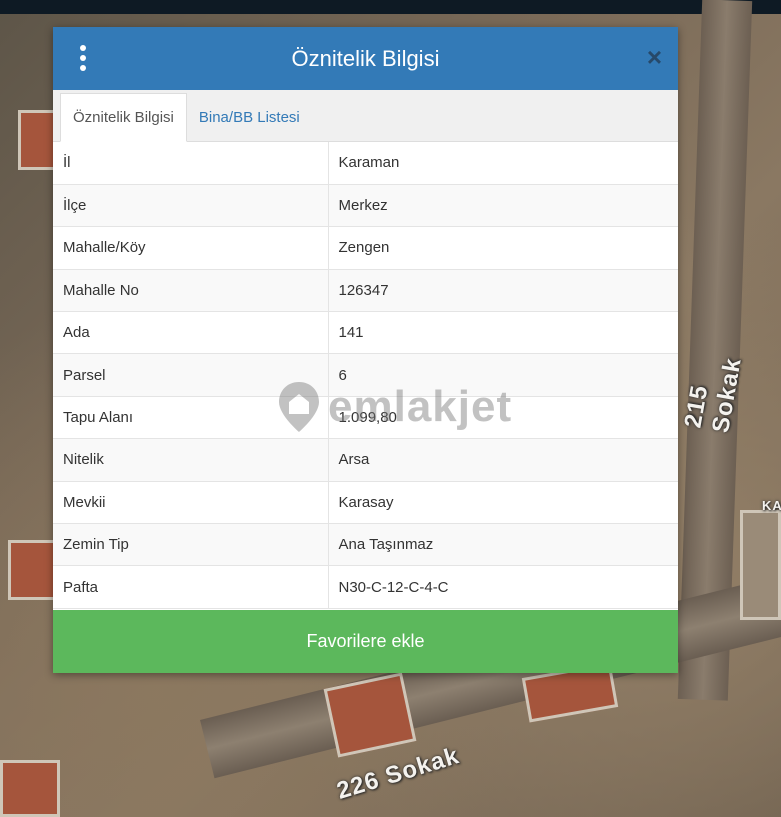  I want to click on table-row: Mevkii Karasay, so click(365, 503).